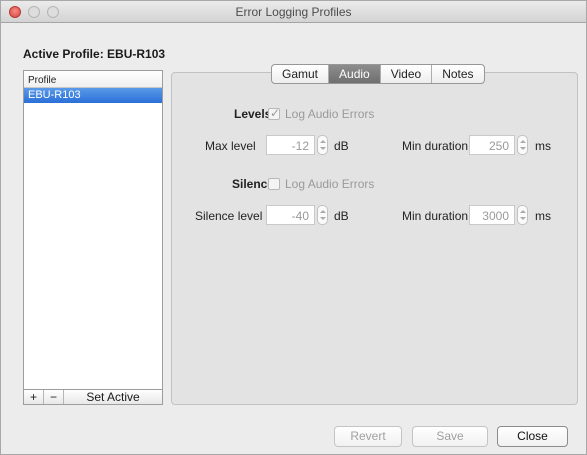 The image size is (587, 455). I want to click on silence-level-unit: dB, so click(341, 216).